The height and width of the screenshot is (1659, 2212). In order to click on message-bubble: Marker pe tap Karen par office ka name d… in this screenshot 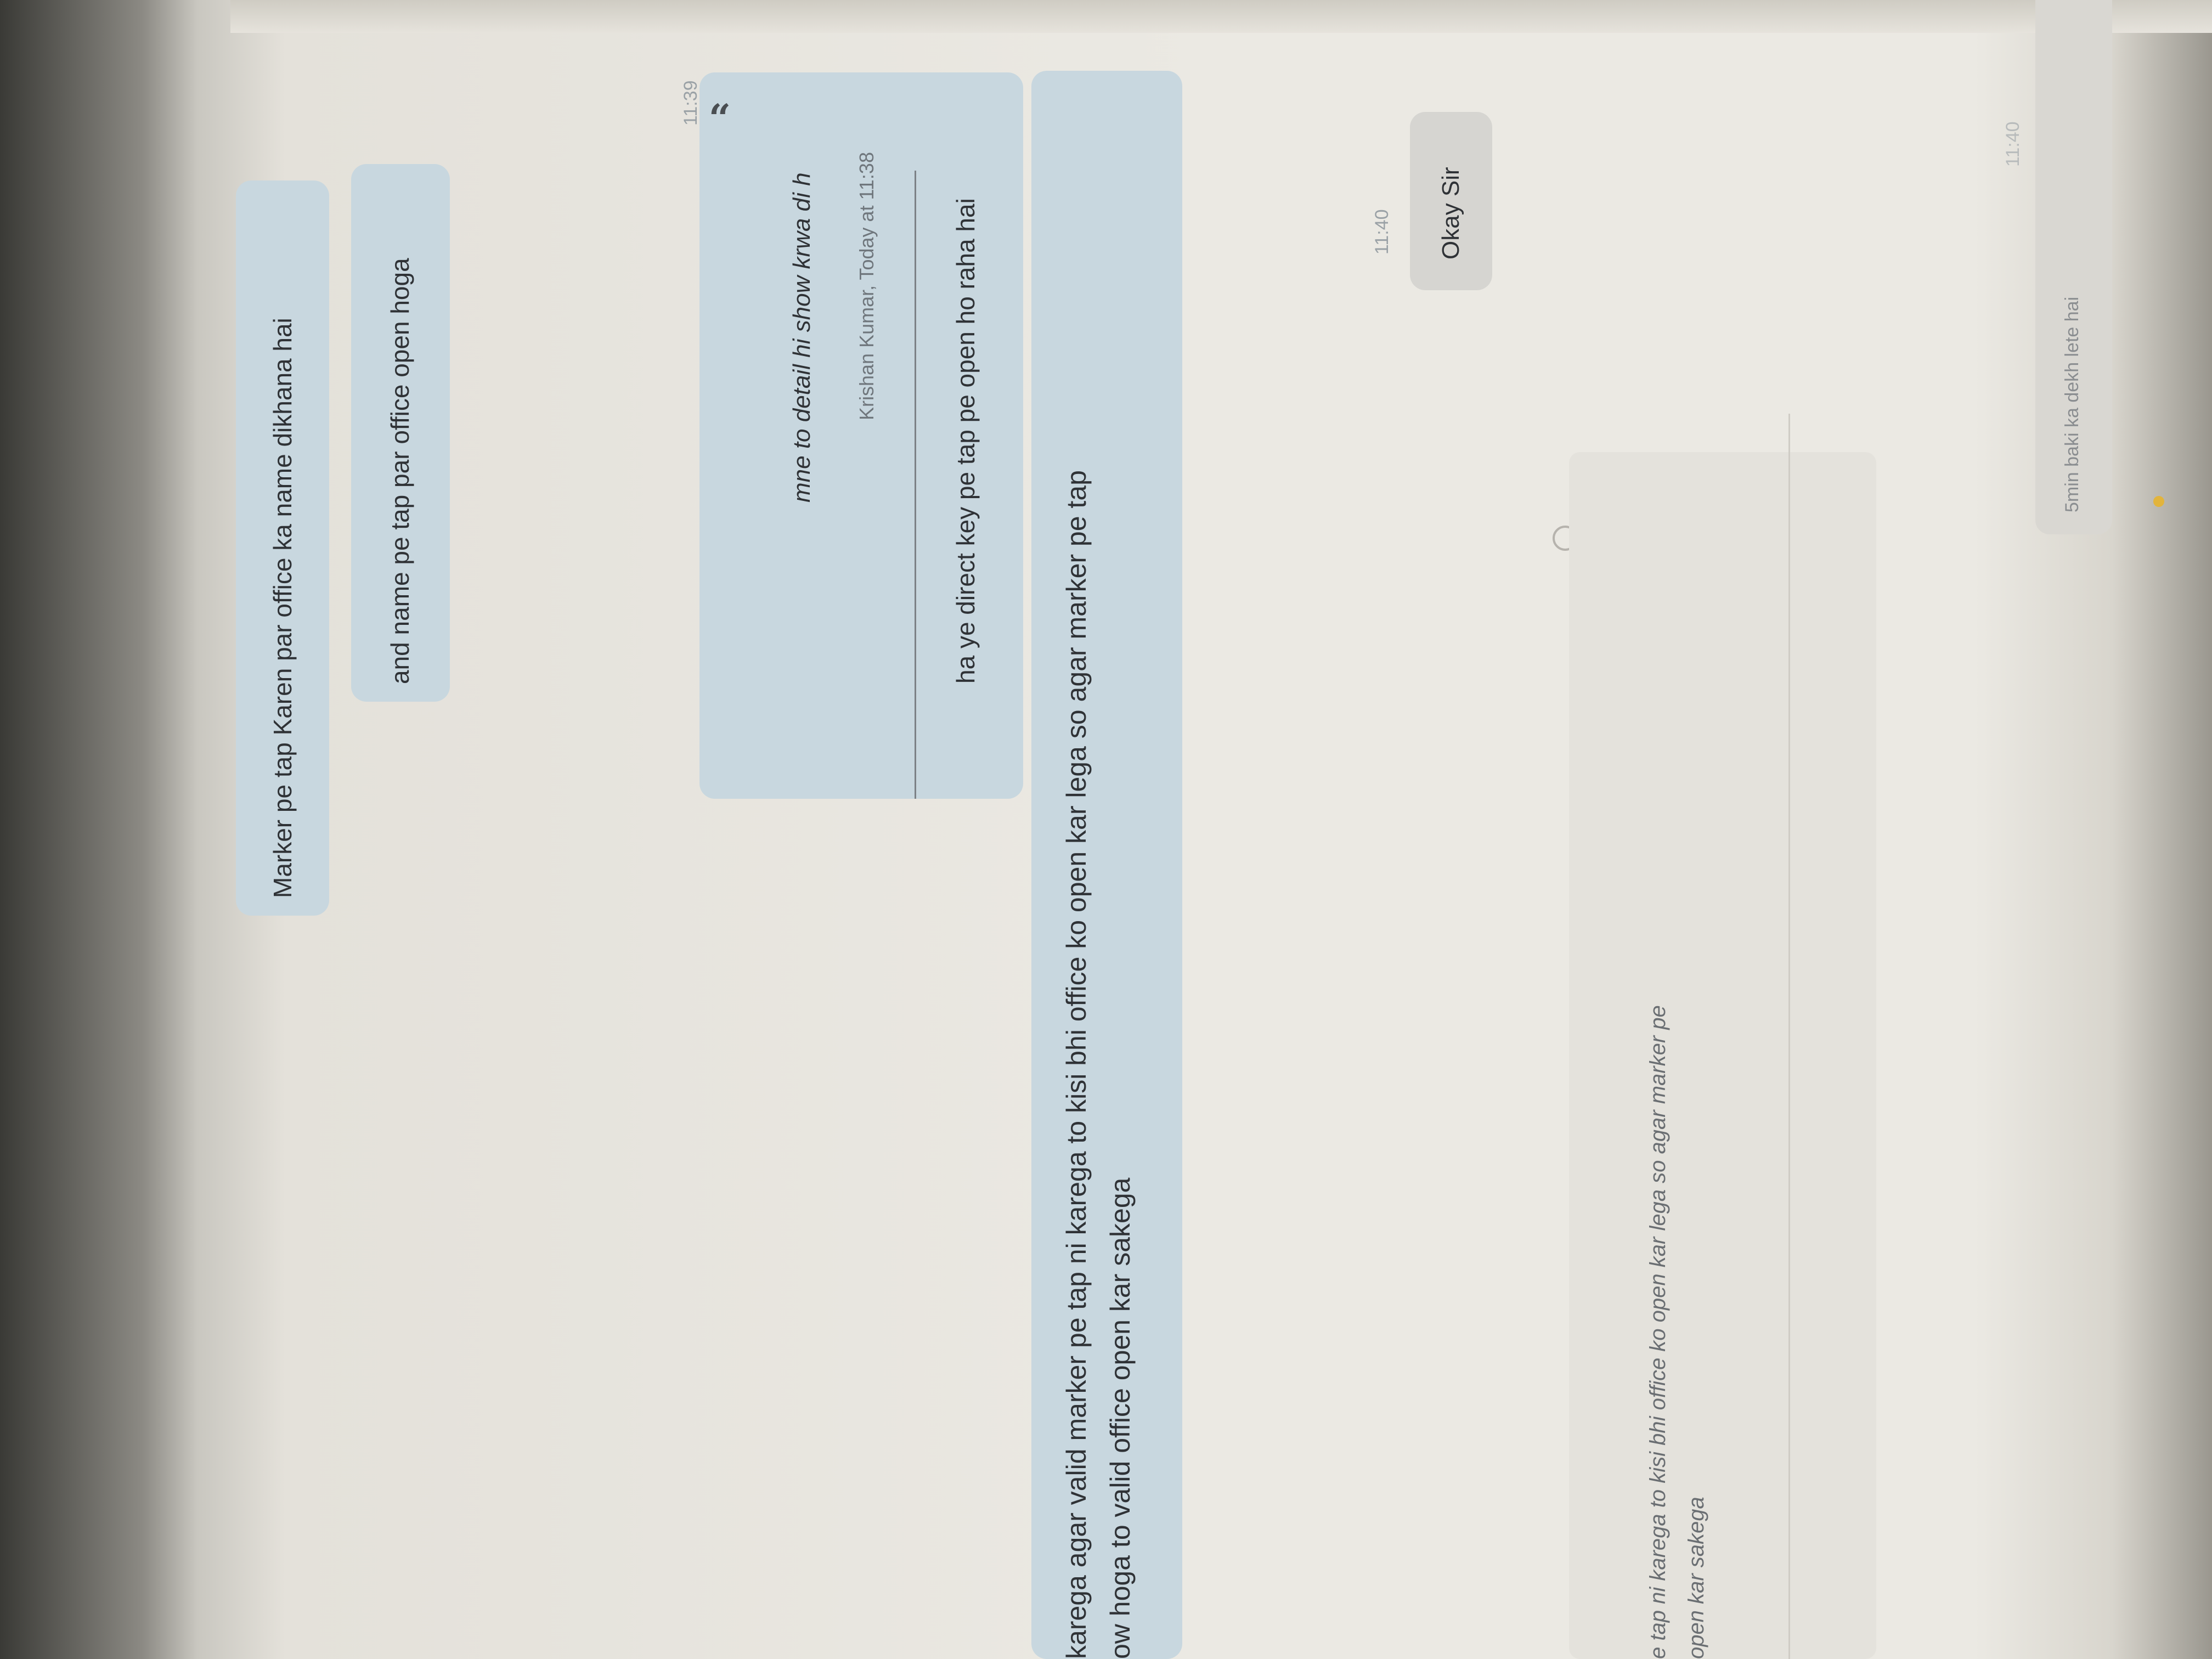, I will do `click(282, 548)`.